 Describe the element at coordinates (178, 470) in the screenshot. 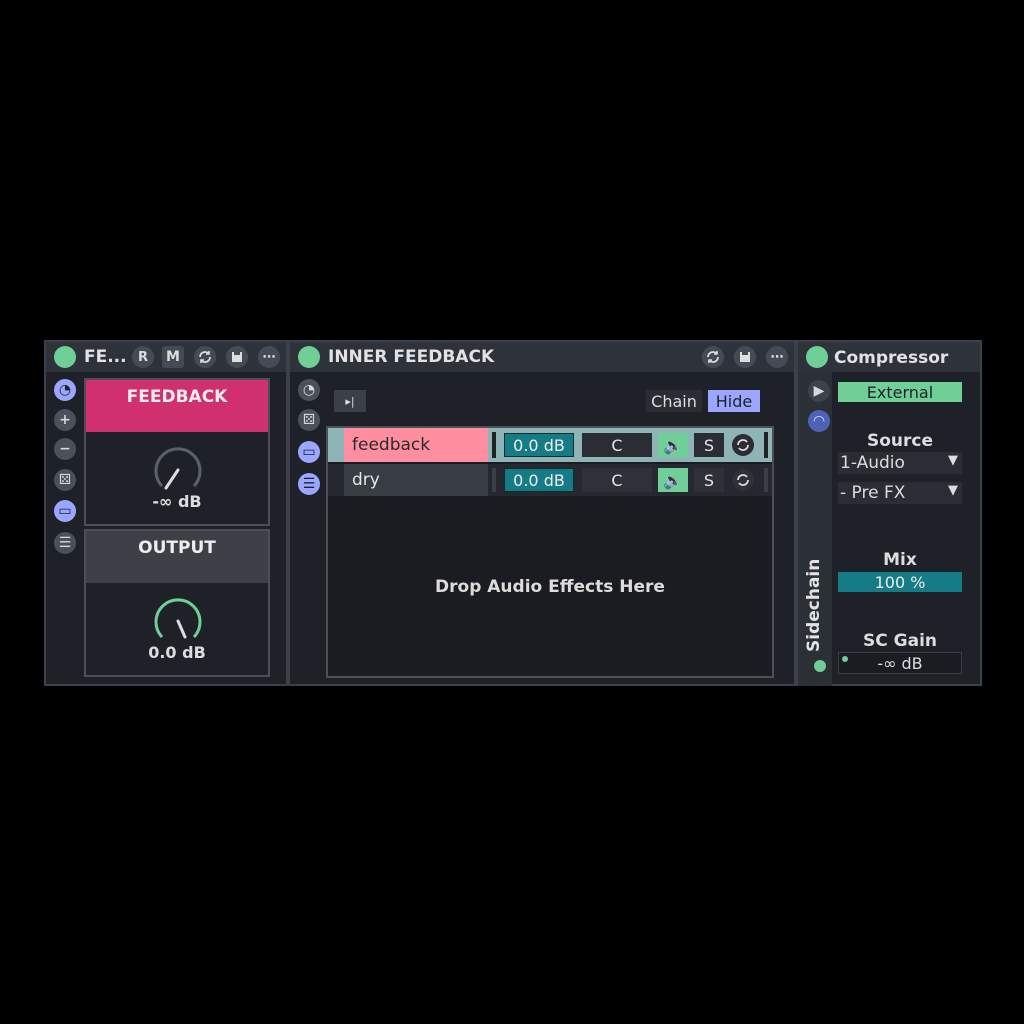

I see `feedback-knob` at that location.